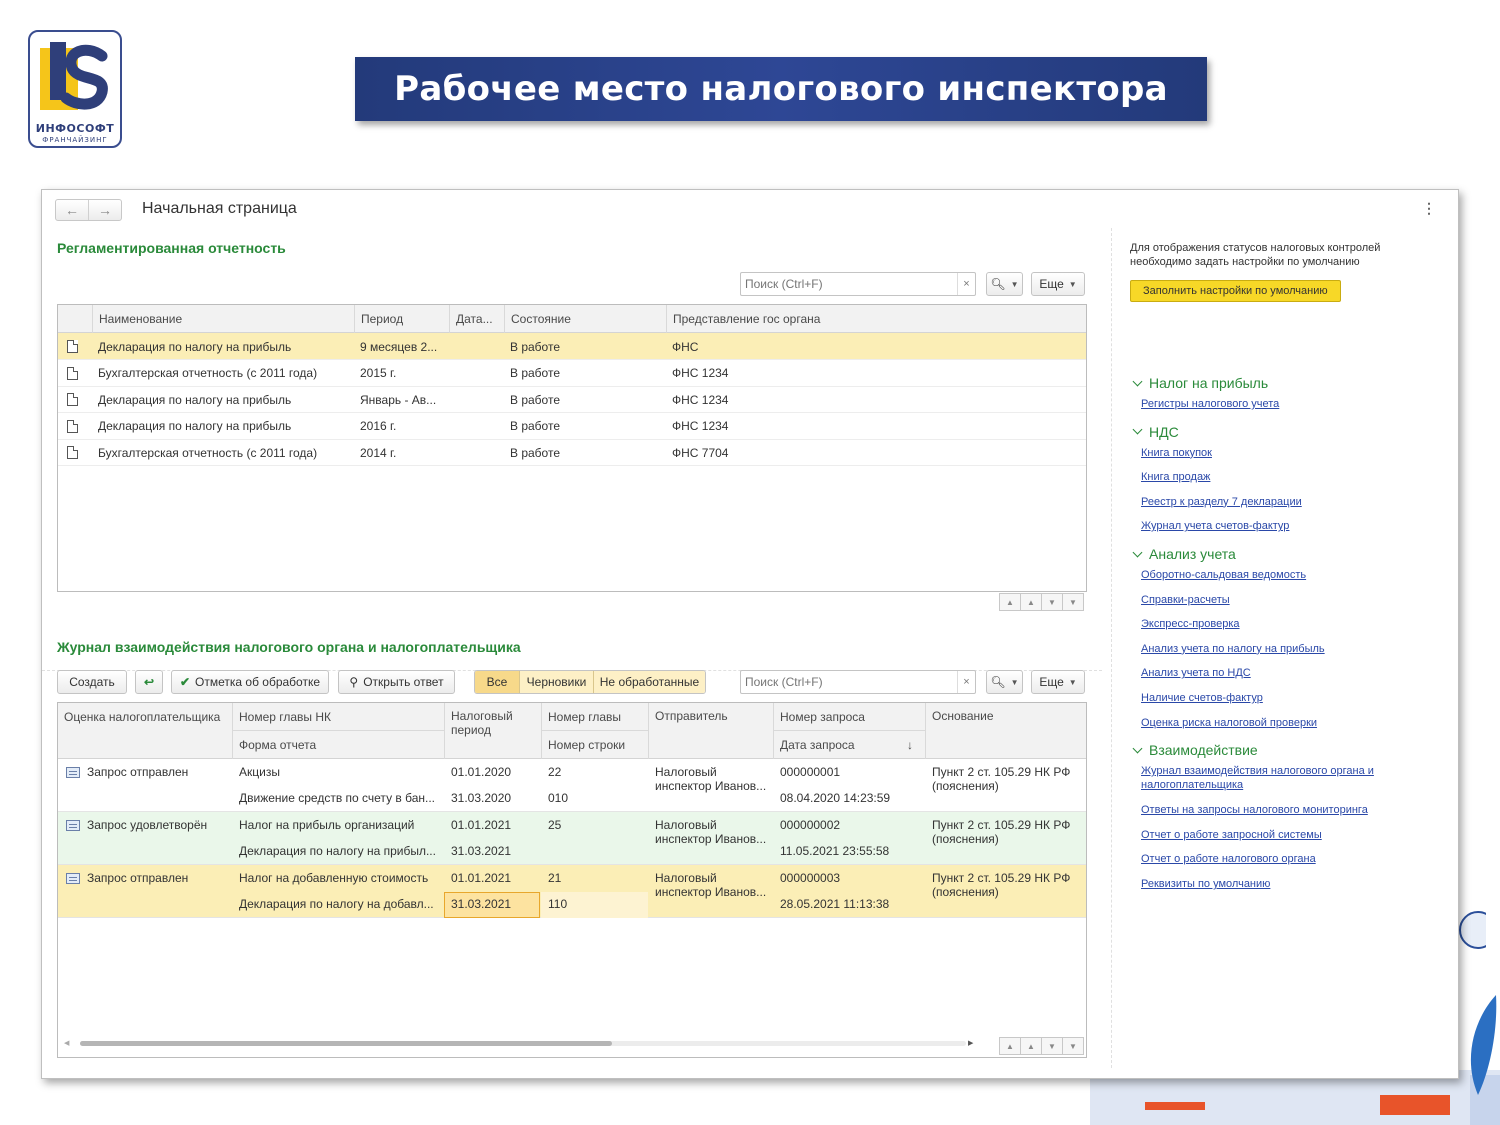 This screenshot has height=1125, width=1500. I want to click on column-header-request-date: Дата запроса ↓, so click(849, 745).